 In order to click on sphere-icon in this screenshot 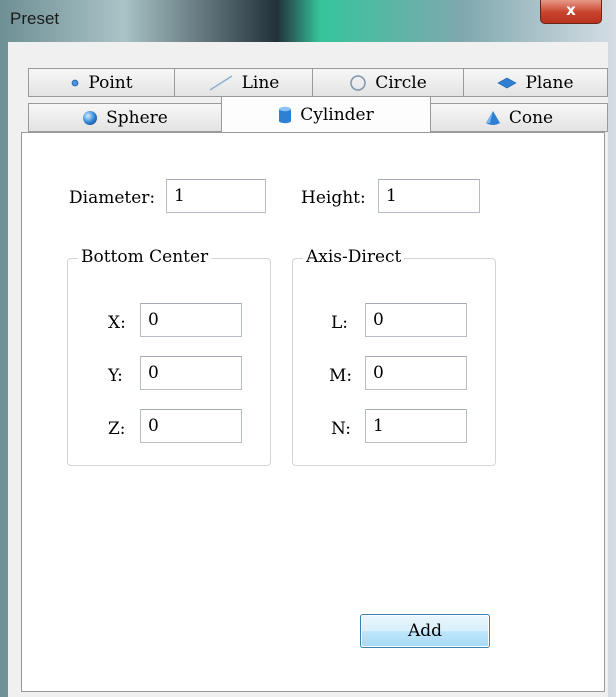, I will do `click(90, 117)`.